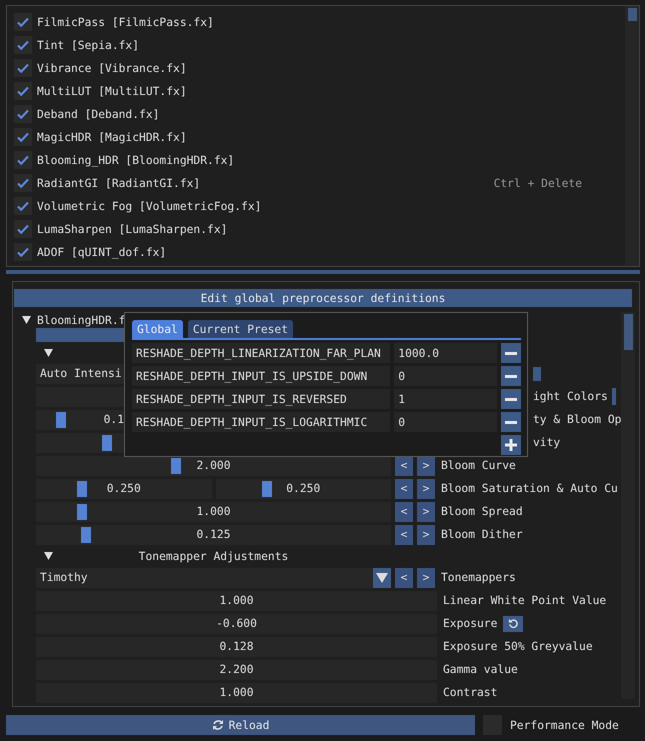 Image resolution: width=645 pixels, height=741 pixels. I want to click on effect-tree-node: BloomingHDR.f, so click(81, 320).